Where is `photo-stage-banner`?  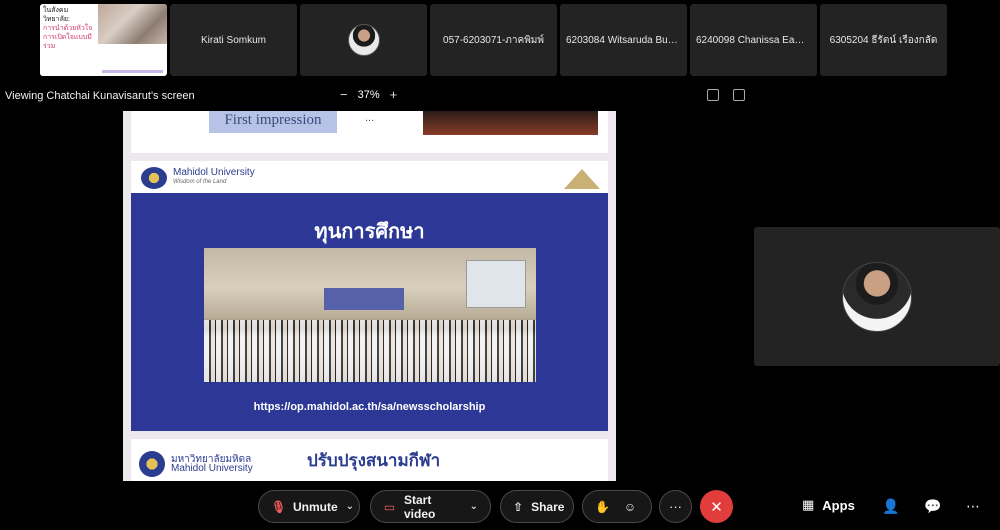
photo-stage-banner is located at coordinates (364, 299).